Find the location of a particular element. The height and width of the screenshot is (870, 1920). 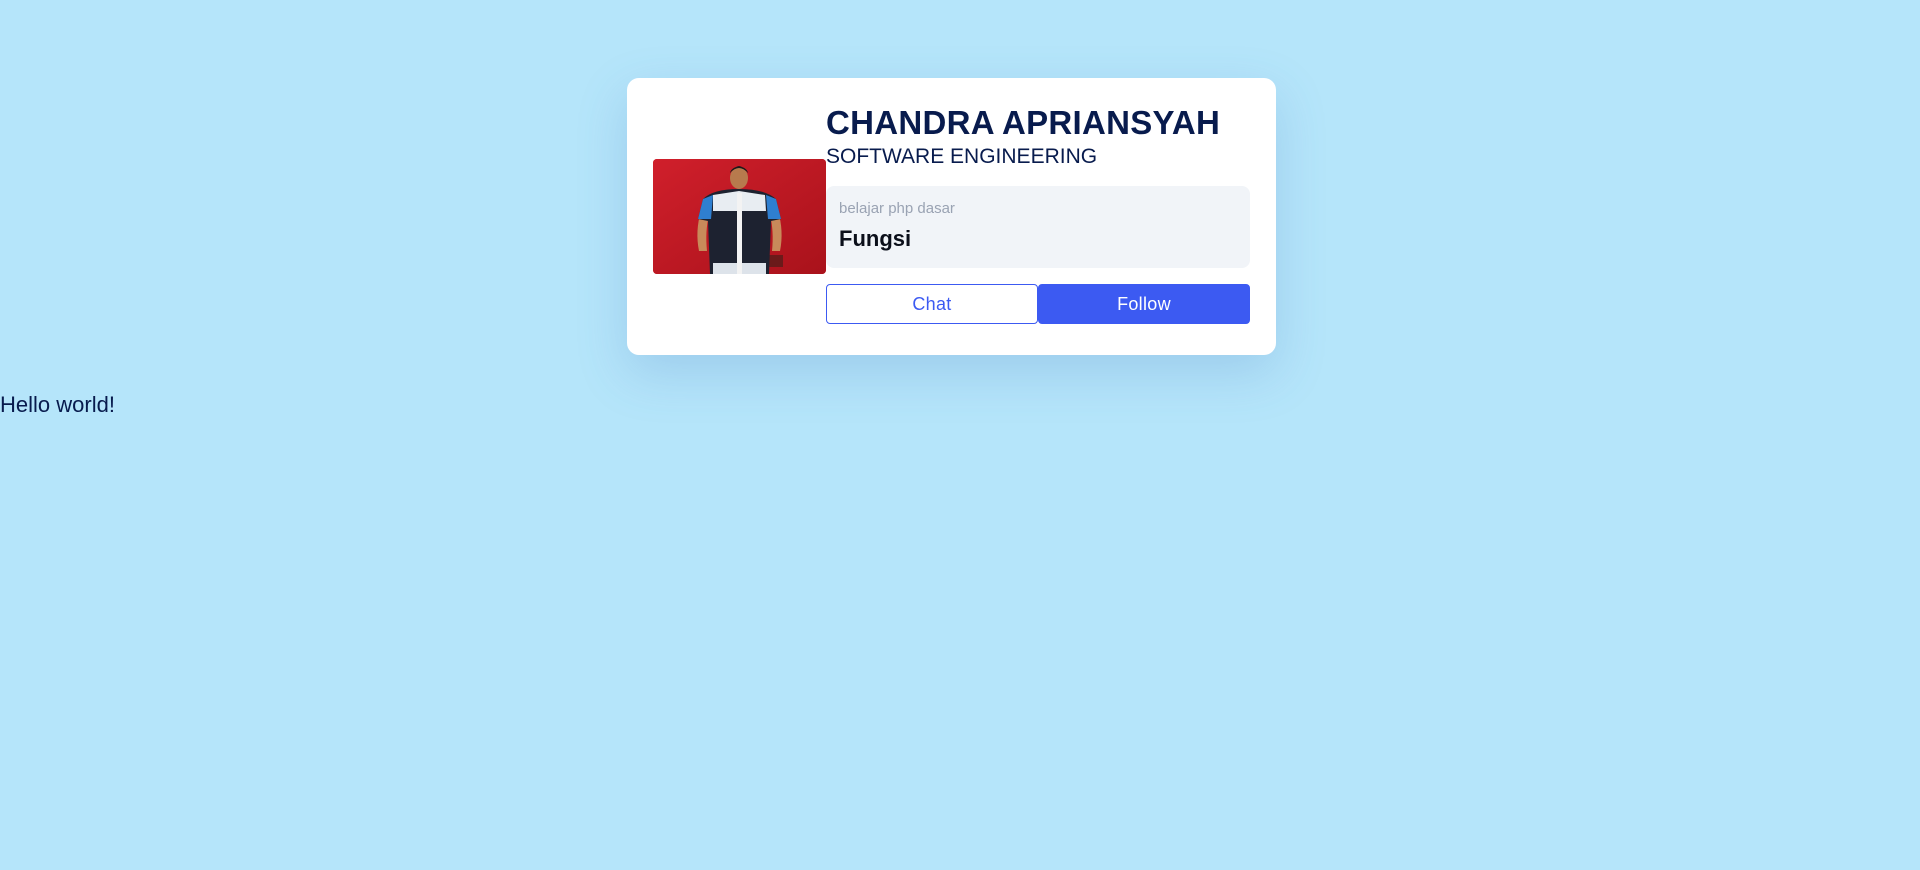

topic-title: Fungsi is located at coordinates (875, 238).